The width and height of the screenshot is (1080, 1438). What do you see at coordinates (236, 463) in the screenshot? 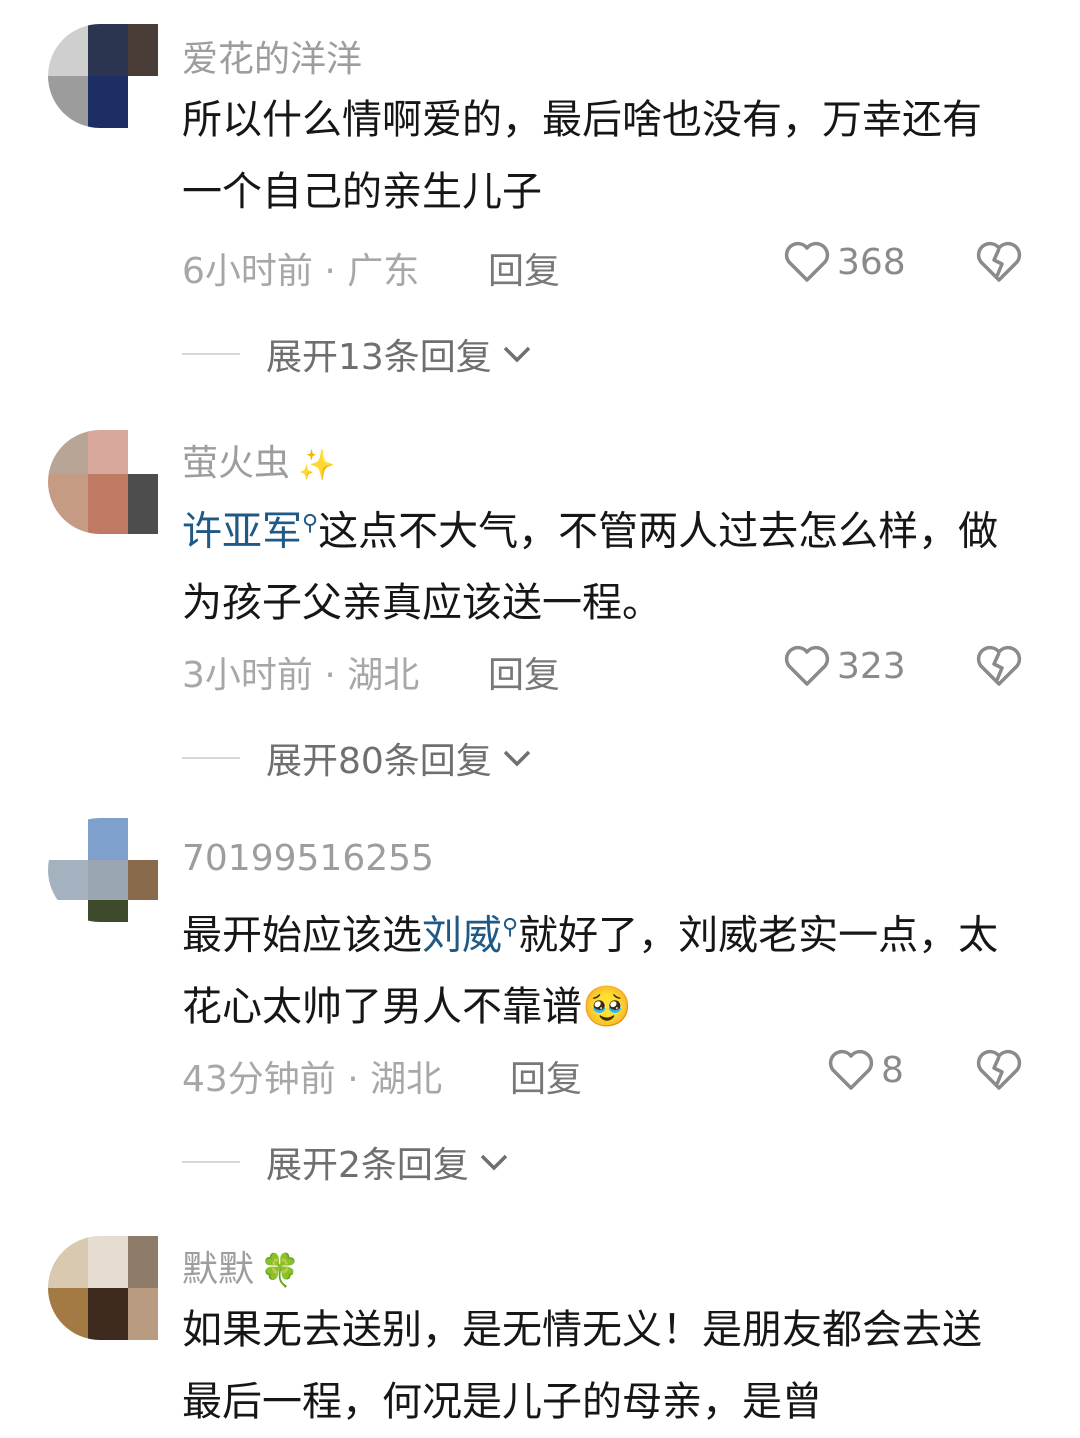
I see `username-text: 萤火虫` at bounding box center [236, 463].